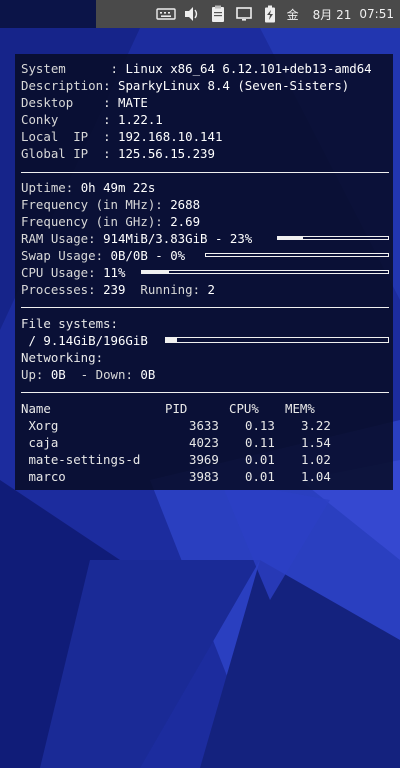 This screenshot has height=768, width=400. I want to click on conky-value: 1.22.1, so click(140, 119).